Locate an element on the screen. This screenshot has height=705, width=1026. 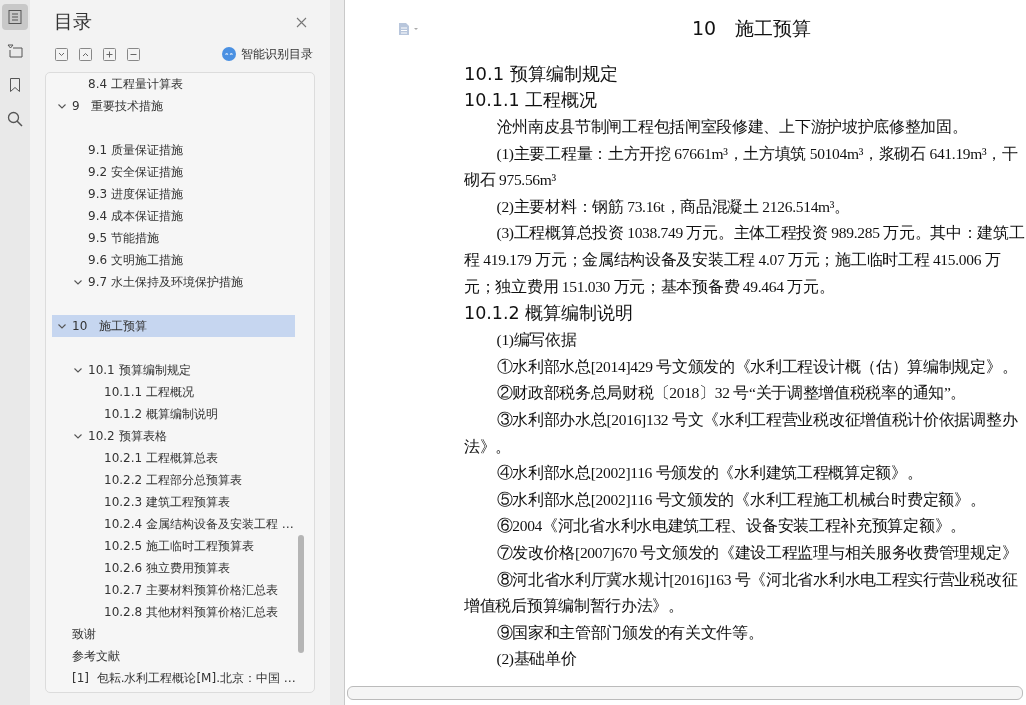
paragraph: ⑤水利部水总[2002]116 号文颁发的《水利工程施工机械台时费定额》。 is located at coordinates (741, 499).